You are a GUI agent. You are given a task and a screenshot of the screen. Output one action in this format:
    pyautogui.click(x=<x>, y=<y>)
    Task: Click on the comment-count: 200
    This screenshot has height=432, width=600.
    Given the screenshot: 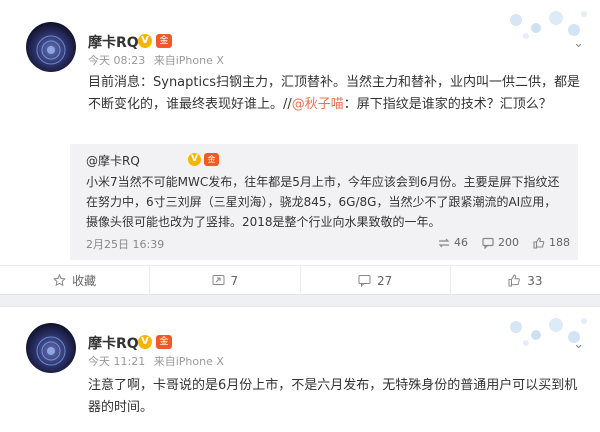 What is the action you would take?
    pyautogui.click(x=500, y=242)
    